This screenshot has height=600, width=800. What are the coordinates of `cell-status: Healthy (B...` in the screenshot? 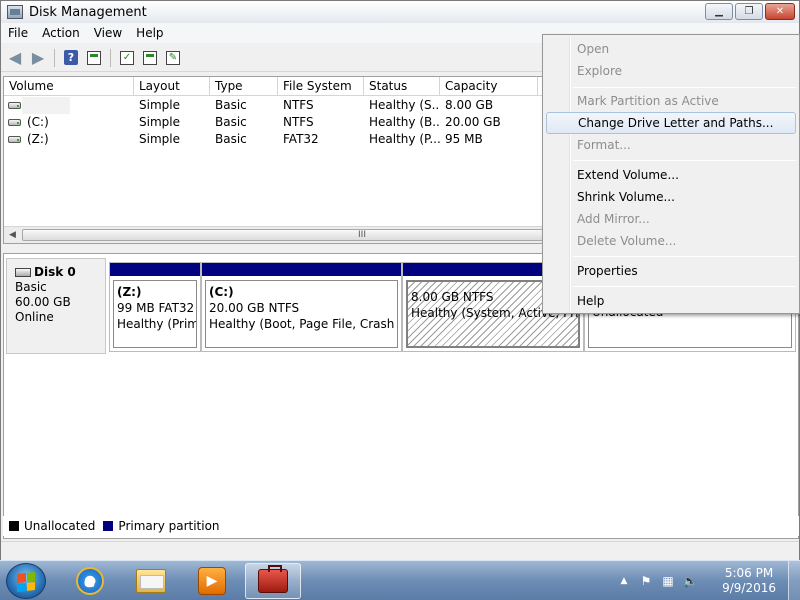 It's located at (404, 122).